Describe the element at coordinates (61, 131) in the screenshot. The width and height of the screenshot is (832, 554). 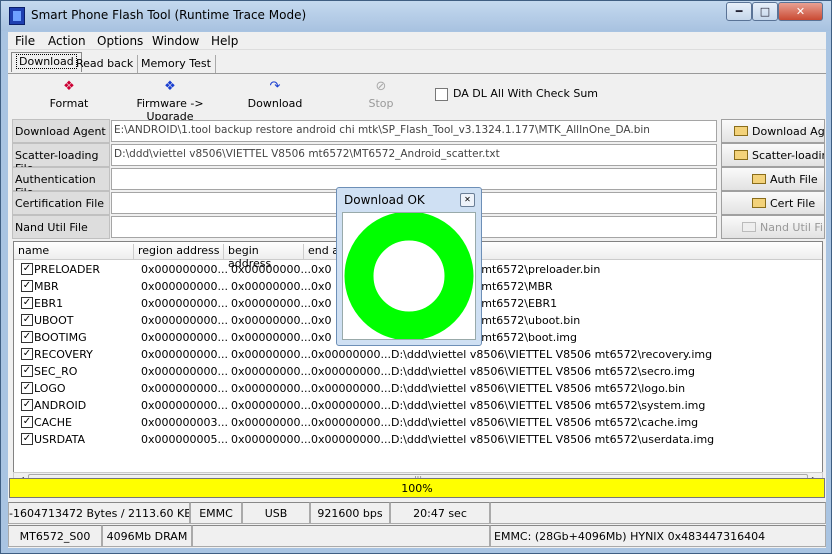
I see `download-agent-label: Download Agent` at that location.